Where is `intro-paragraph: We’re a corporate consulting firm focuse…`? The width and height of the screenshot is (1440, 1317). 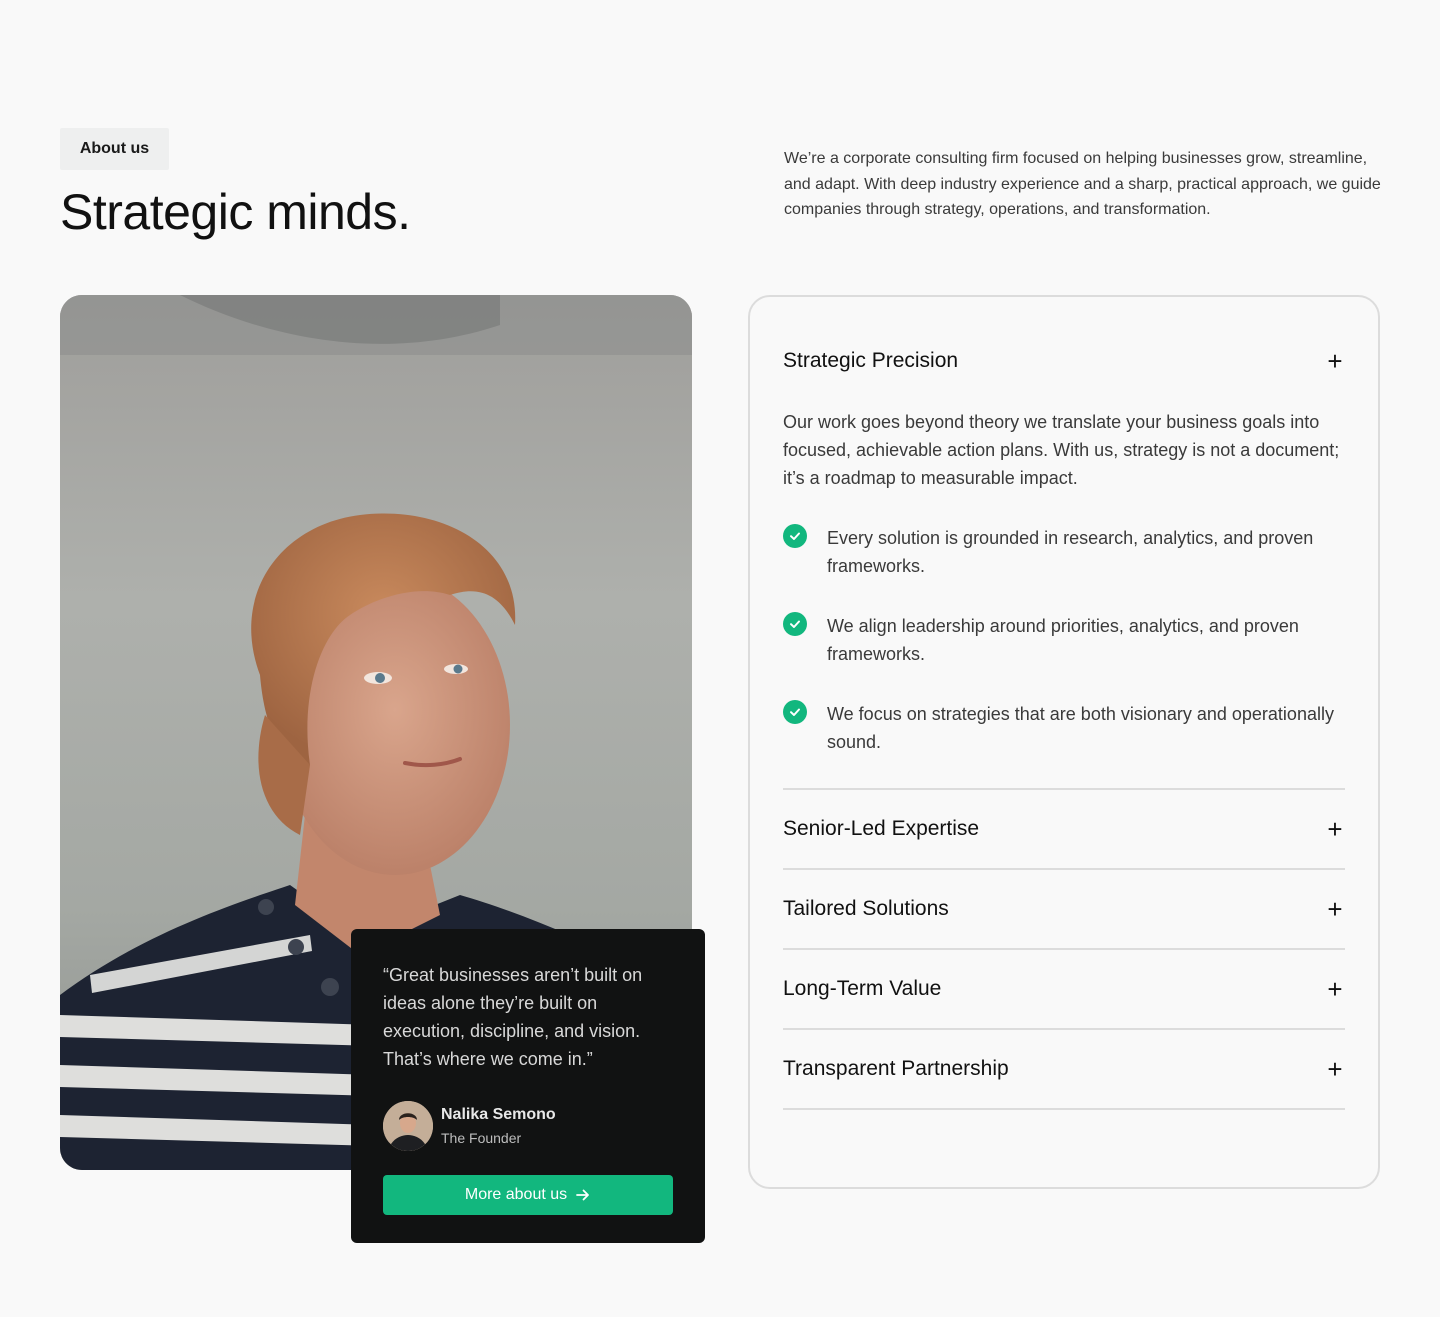
intro-paragraph: We’re a corporate consulting firm focuse… is located at coordinates (1082, 184).